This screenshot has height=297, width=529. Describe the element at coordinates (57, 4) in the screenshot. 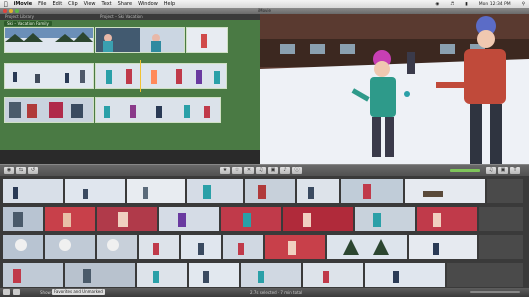

I see `menu-edit: Edit` at that location.